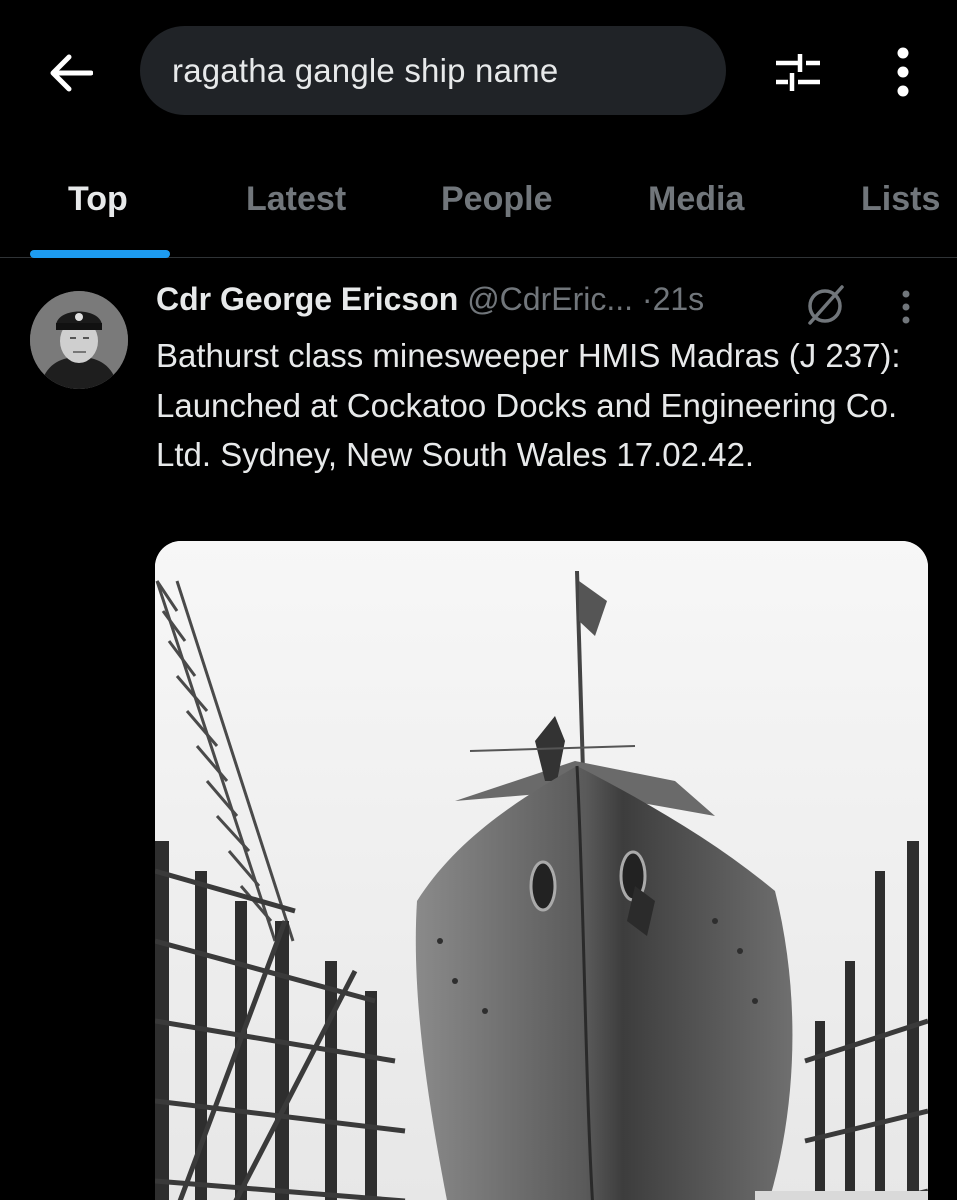  I want to click on avatar, so click(79, 340).